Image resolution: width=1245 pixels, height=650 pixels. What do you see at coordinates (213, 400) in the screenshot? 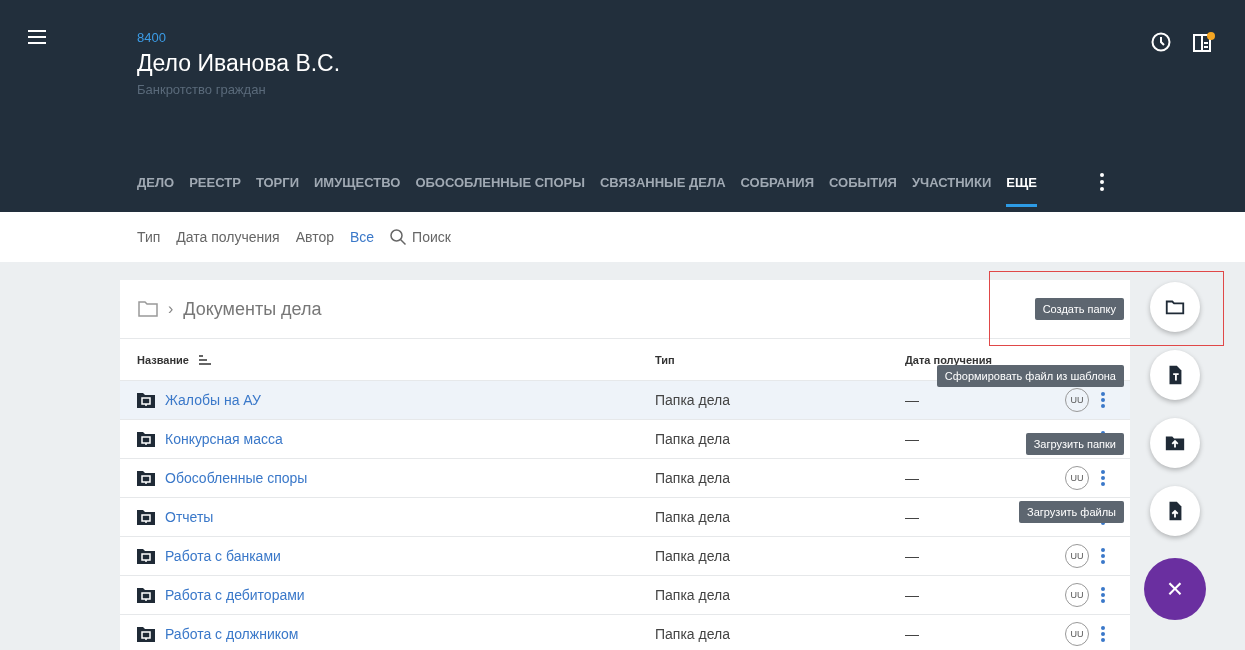
I see `folder-link: Жалобы на АУ` at bounding box center [213, 400].